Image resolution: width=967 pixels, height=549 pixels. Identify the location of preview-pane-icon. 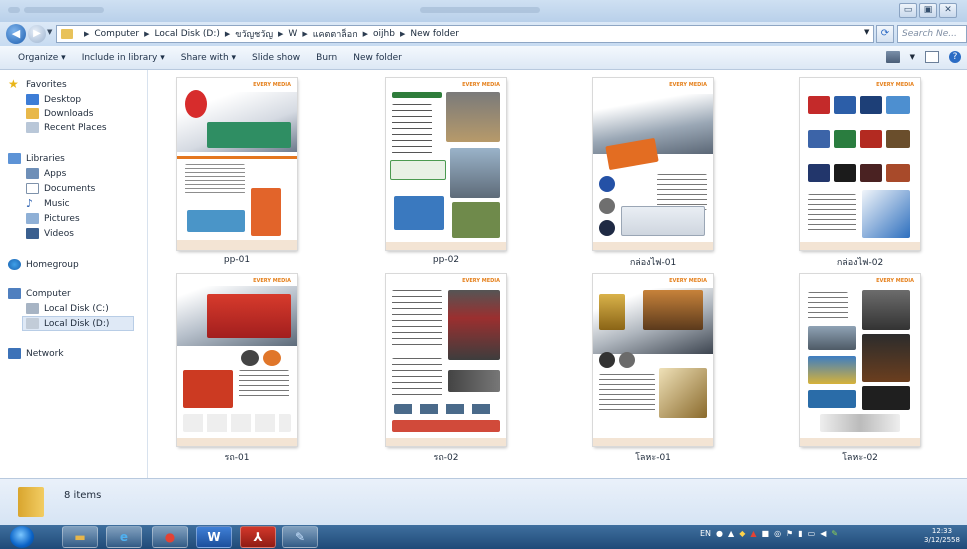
(932, 57).